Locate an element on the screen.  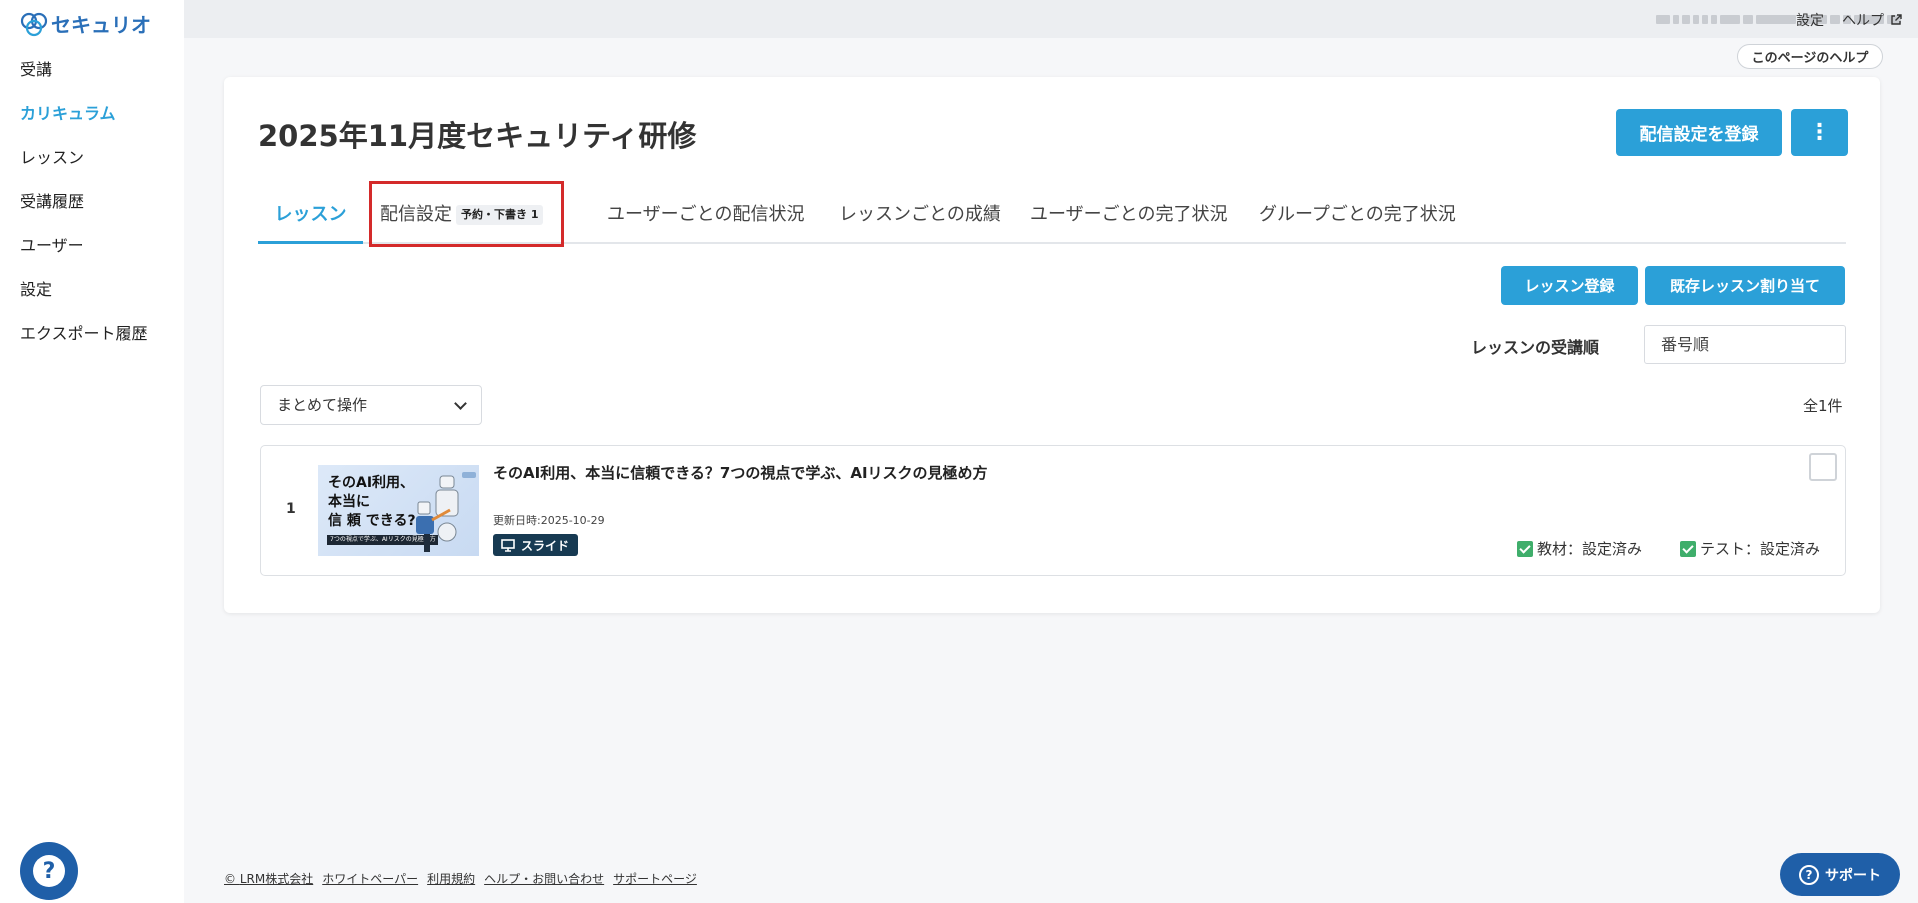
logo-icon is located at coordinates (34, 24).